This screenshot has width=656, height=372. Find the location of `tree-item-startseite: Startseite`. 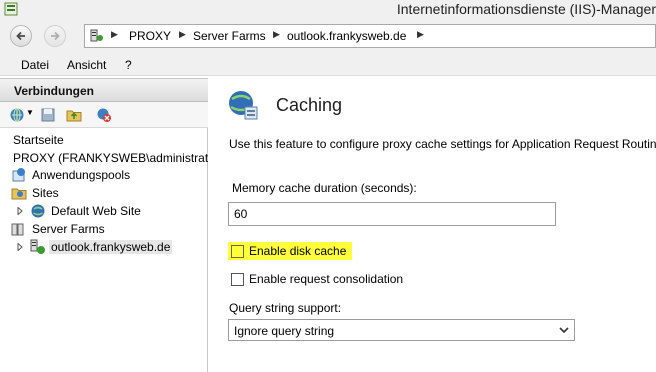

tree-item-startseite: Startseite is located at coordinates (100, 140).